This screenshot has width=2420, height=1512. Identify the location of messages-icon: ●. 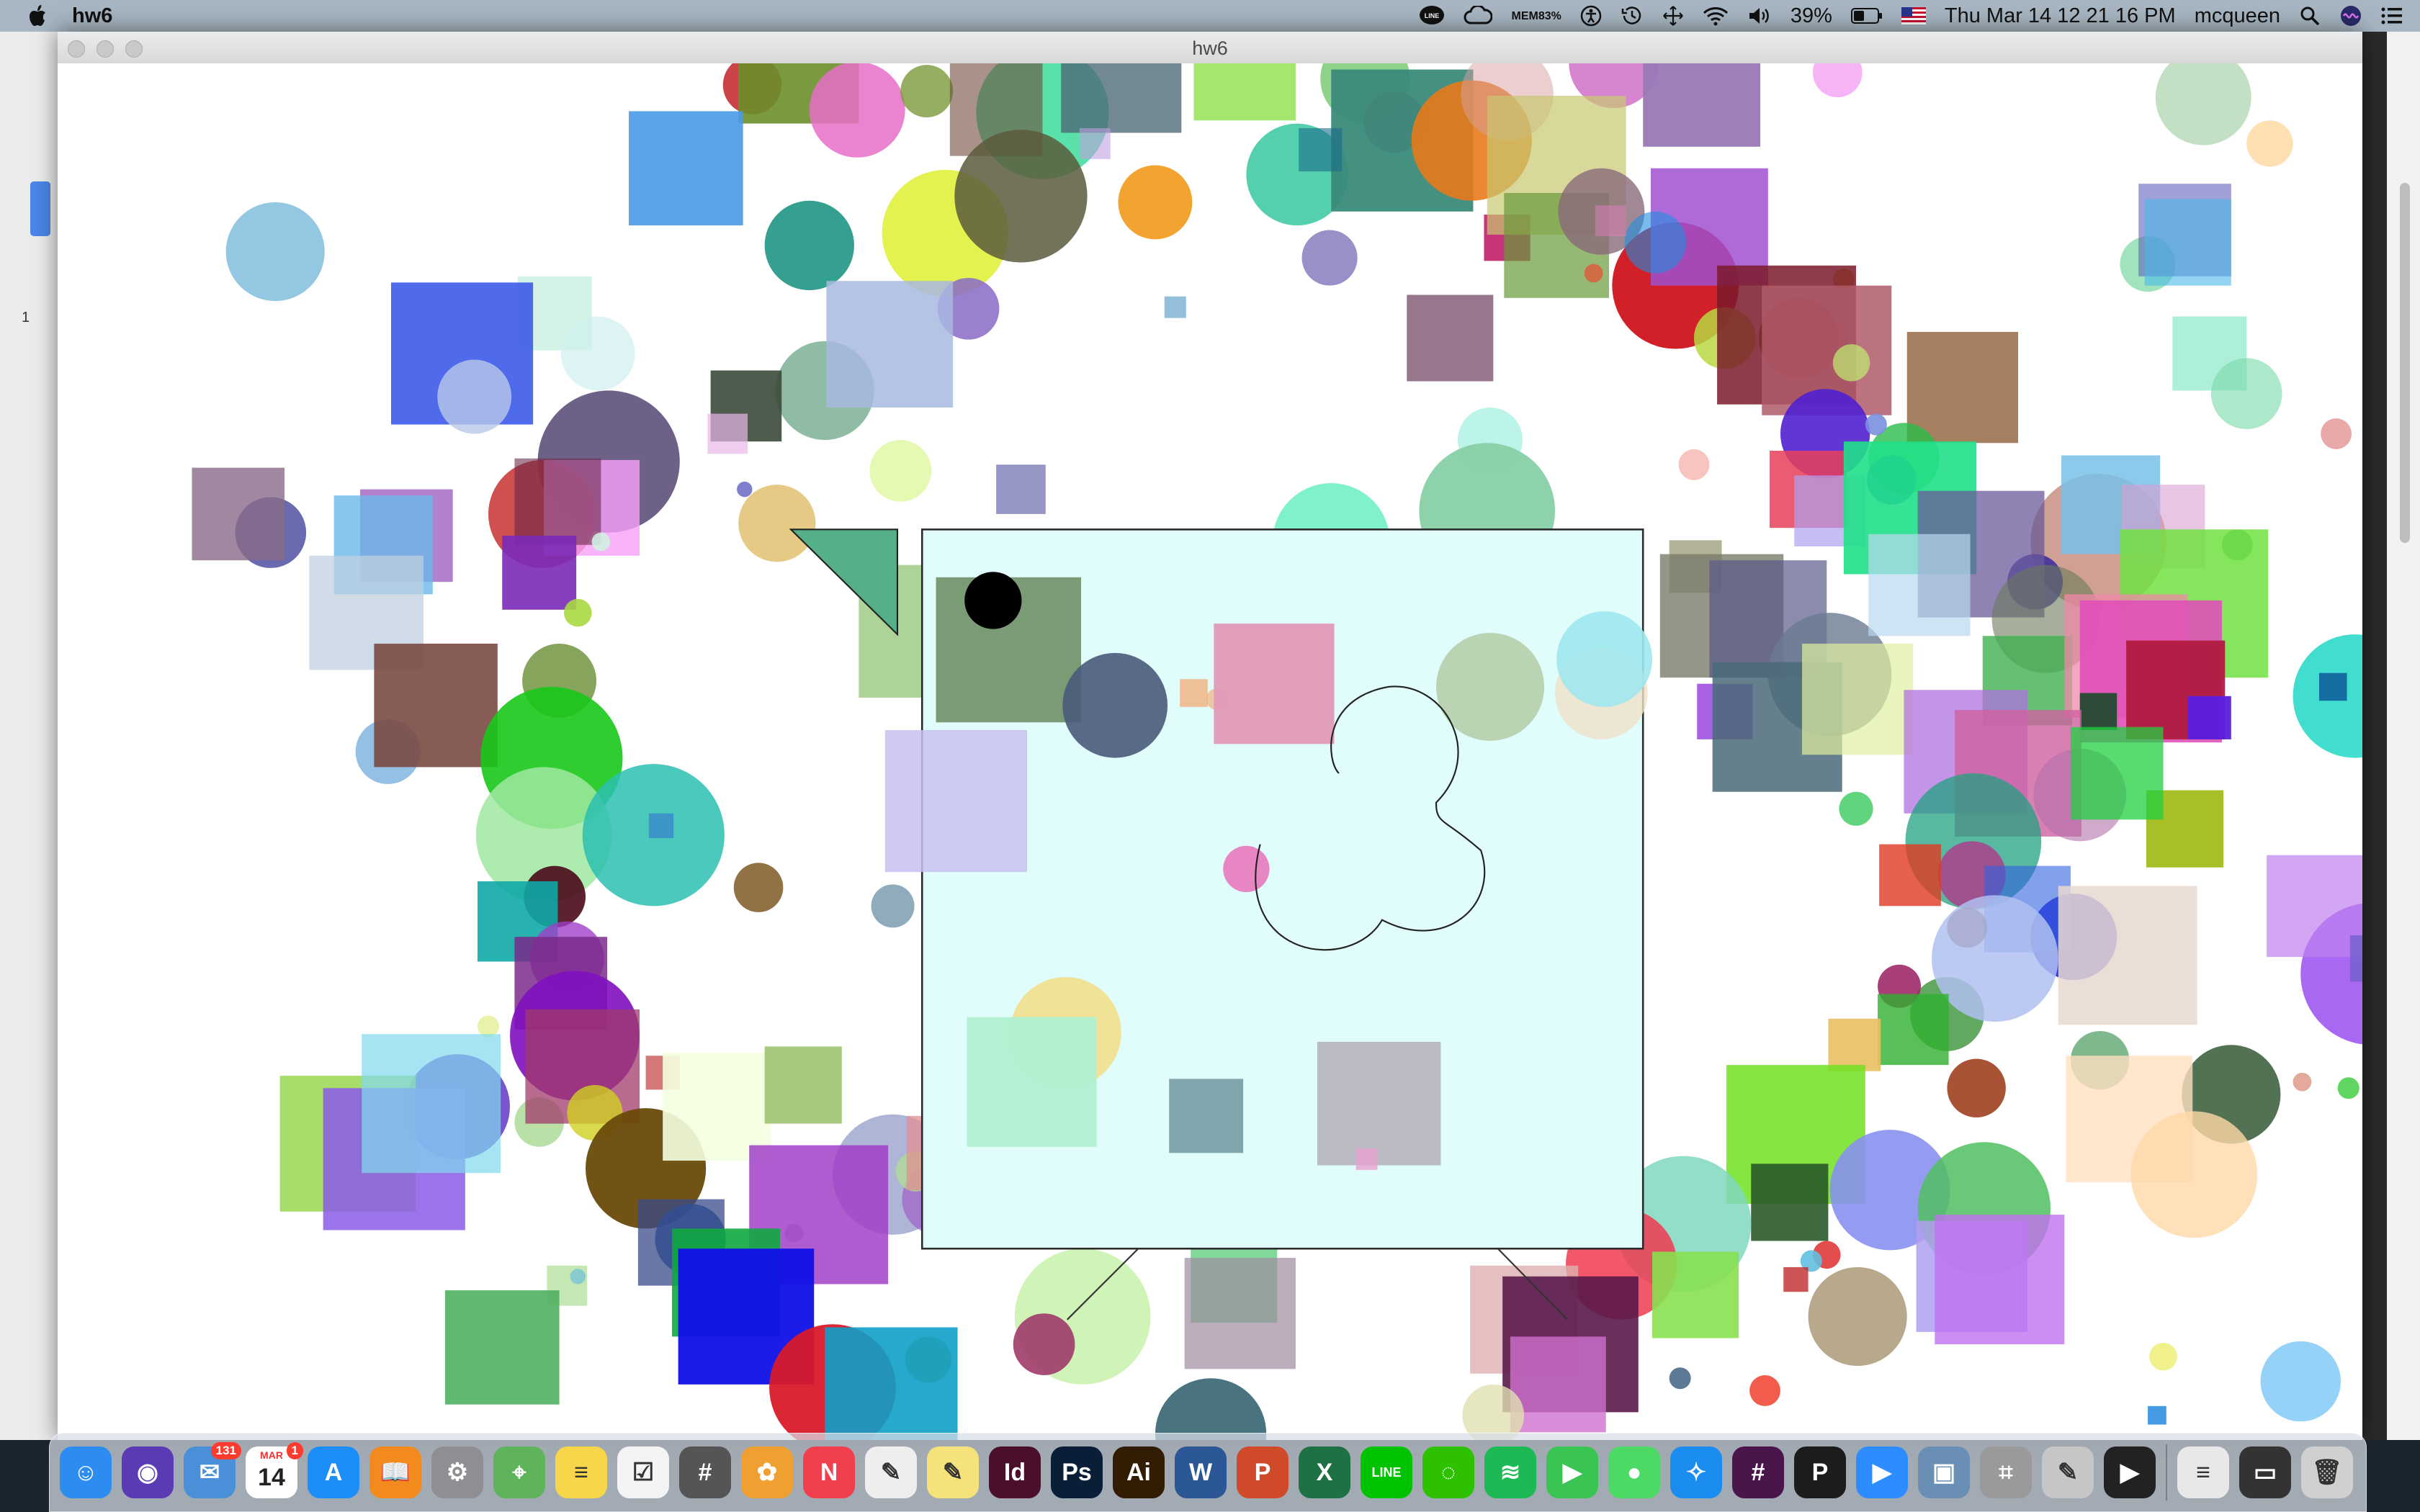
(1634, 1472).